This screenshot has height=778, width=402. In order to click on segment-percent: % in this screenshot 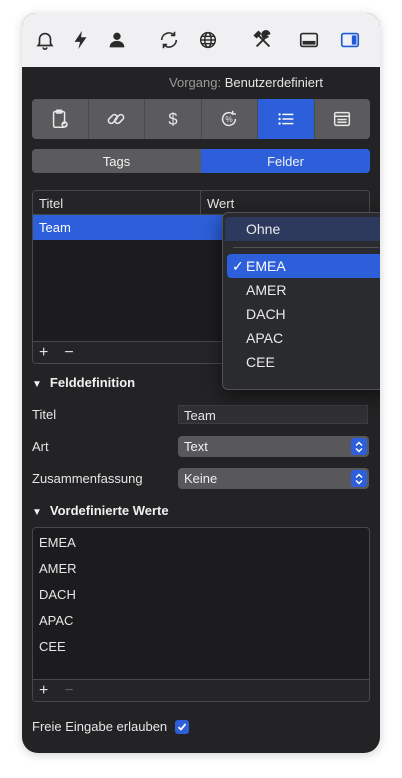, I will do `click(230, 119)`.